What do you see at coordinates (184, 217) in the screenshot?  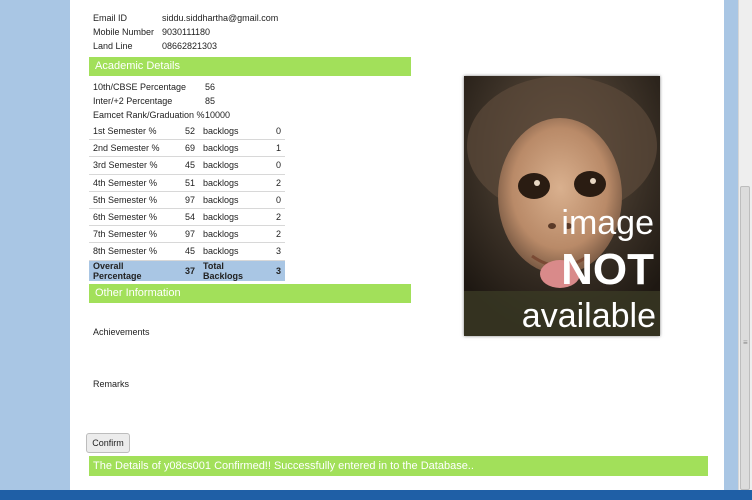 I see `semester-percent: 54` at bounding box center [184, 217].